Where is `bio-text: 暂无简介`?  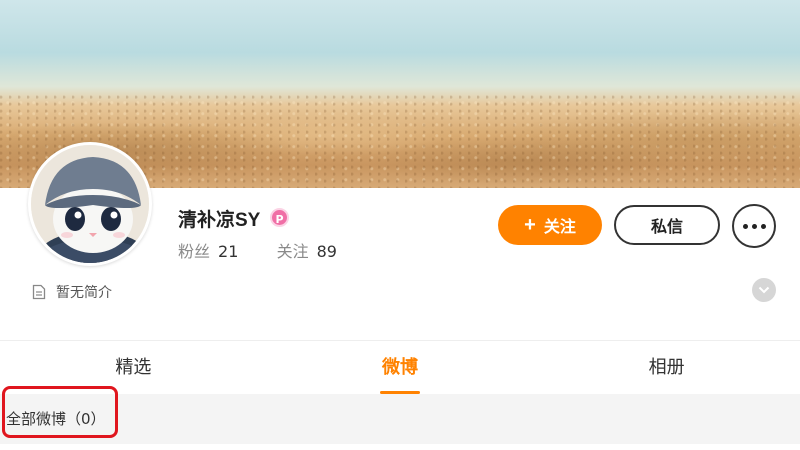
bio-text: 暂无简介 is located at coordinates (84, 293).